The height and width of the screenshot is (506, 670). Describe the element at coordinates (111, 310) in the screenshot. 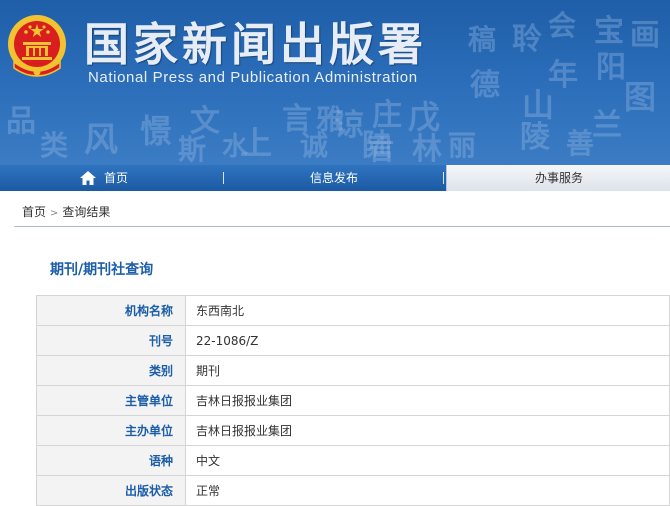

I see `field-label: 机构名称` at that location.